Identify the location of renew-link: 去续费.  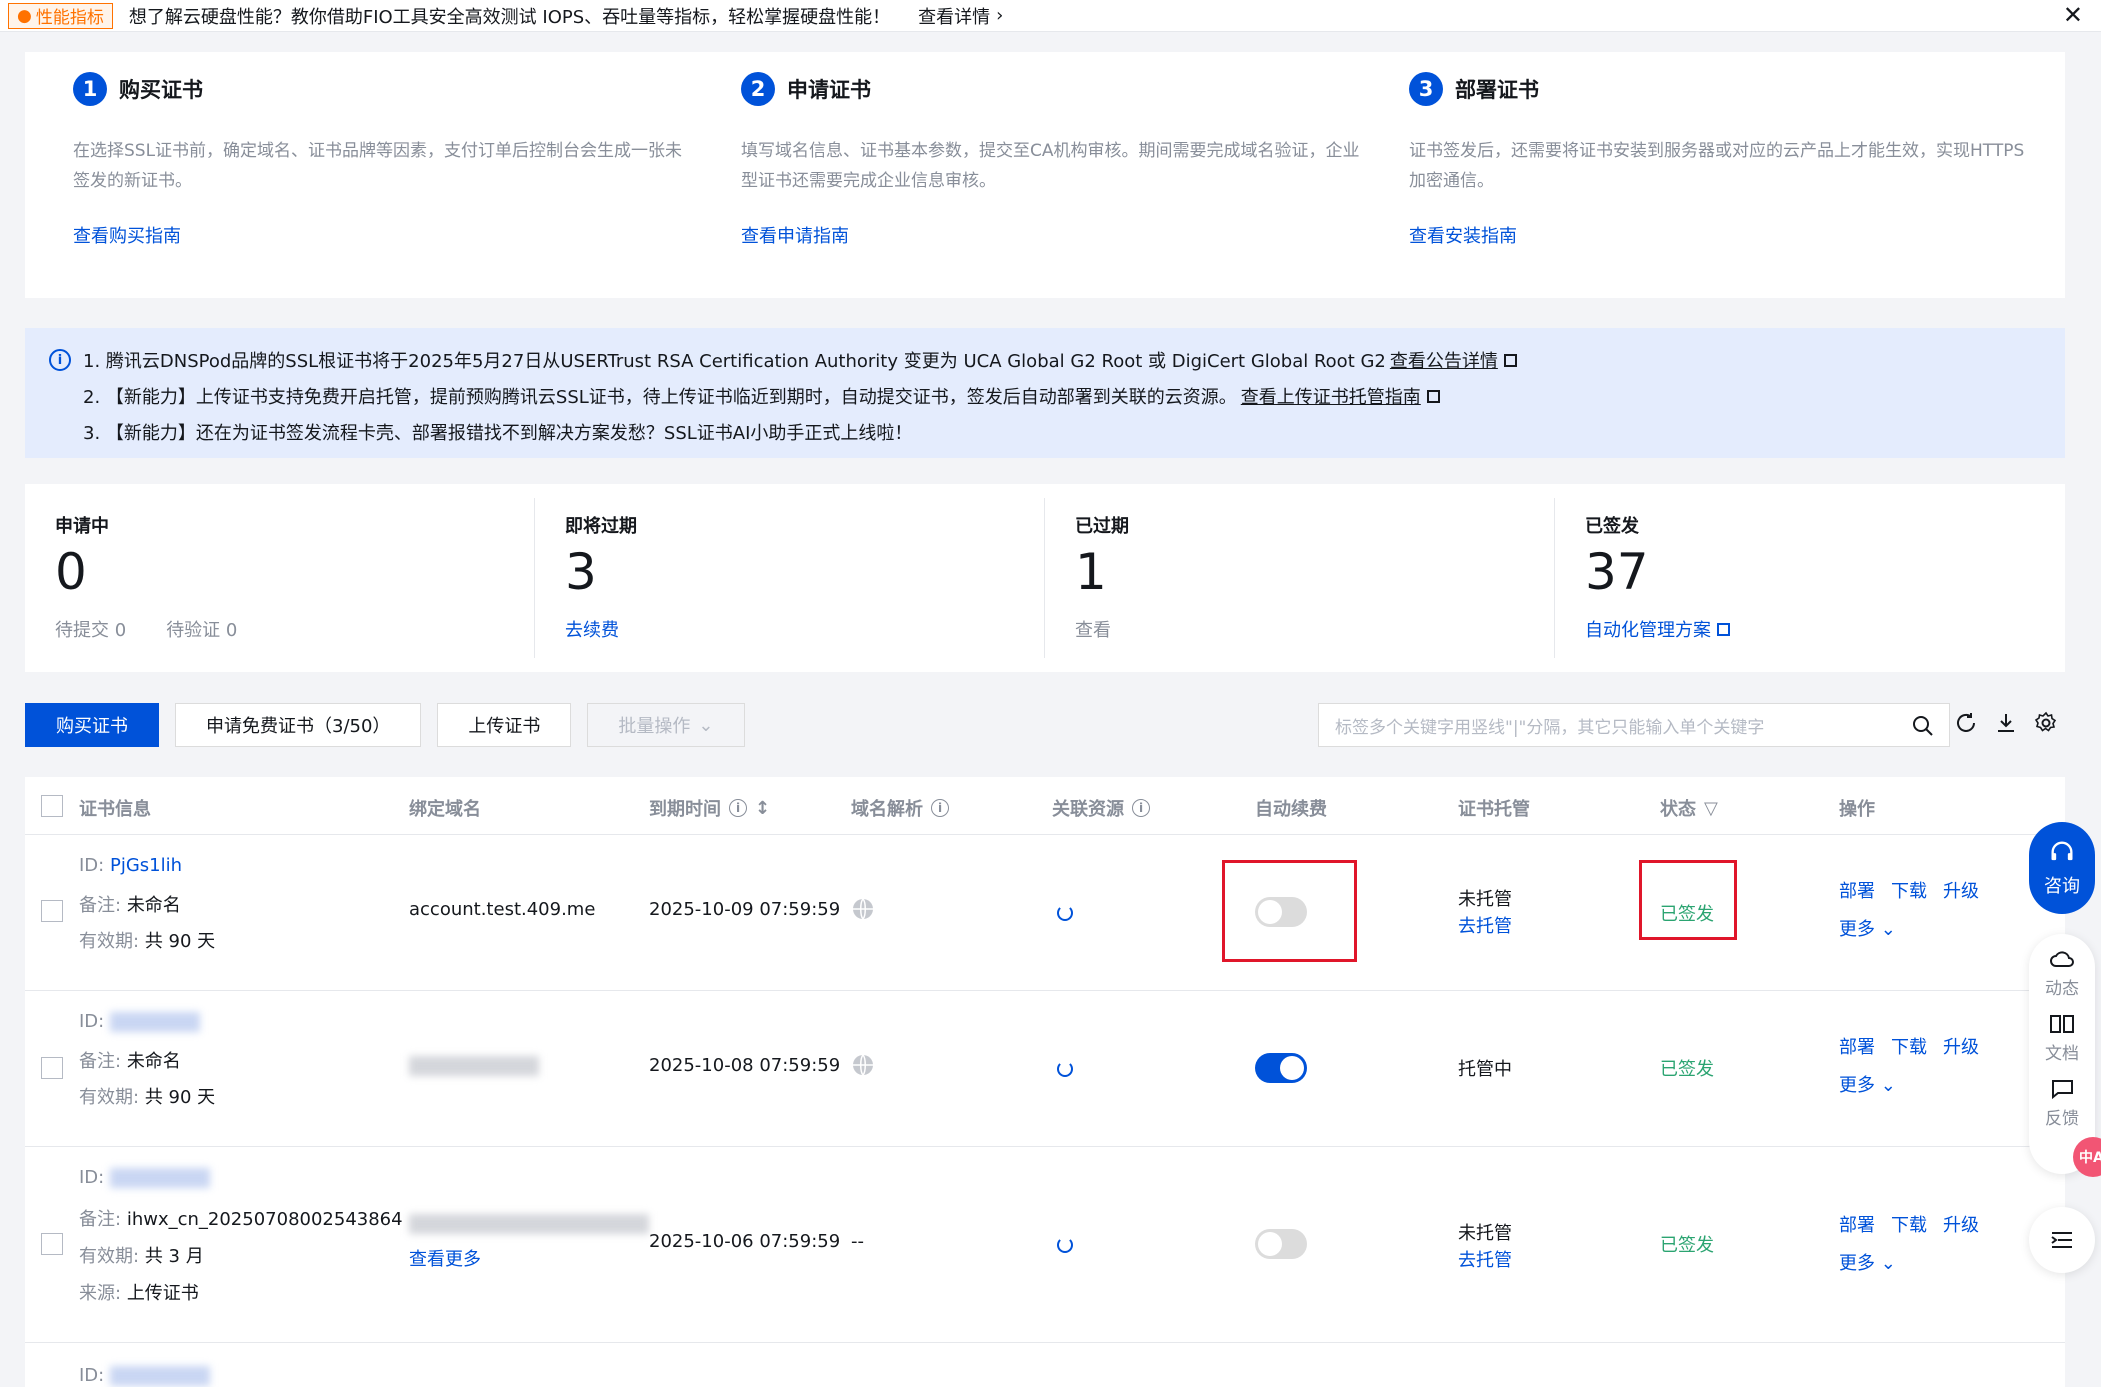
(592, 629).